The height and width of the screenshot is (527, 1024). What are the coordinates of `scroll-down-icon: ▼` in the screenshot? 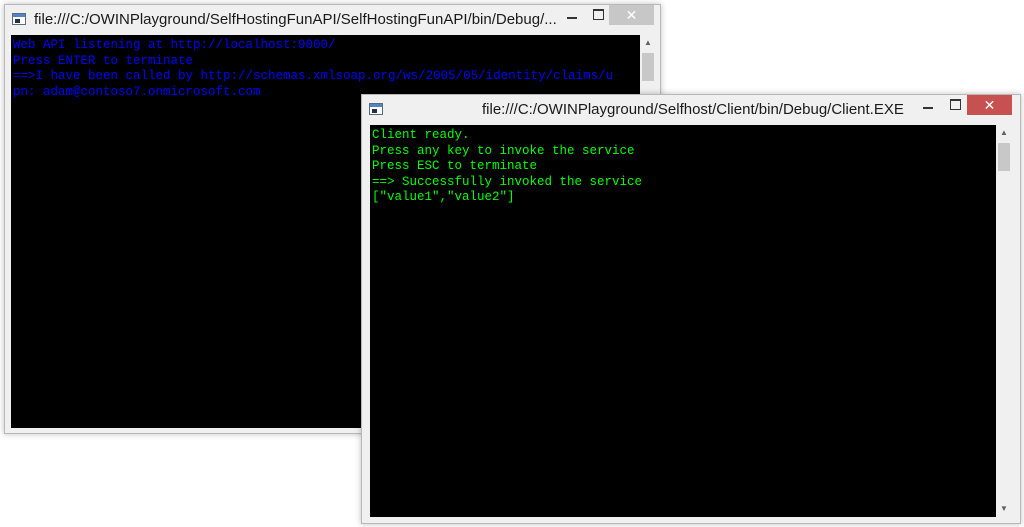 It's located at (1004, 509).